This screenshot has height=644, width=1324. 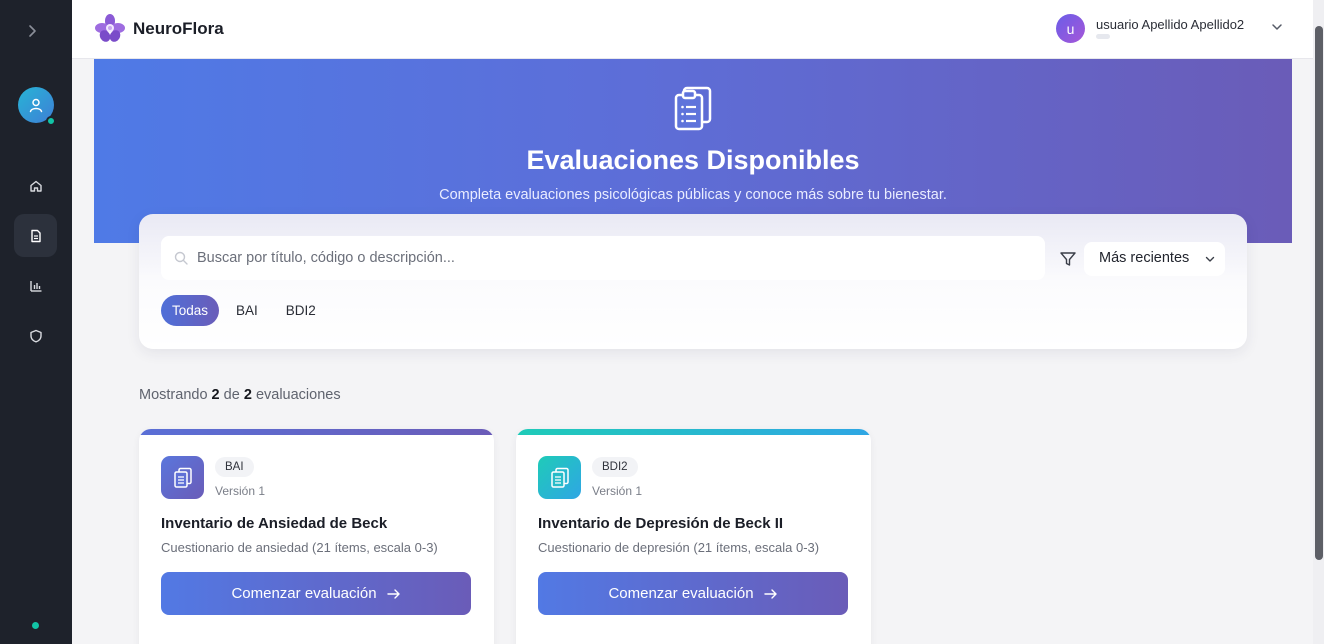 What do you see at coordinates (615, 467) in the screenshot?
I see `evaluation-code-badge: BDI2` at bounding box center [615, 467].